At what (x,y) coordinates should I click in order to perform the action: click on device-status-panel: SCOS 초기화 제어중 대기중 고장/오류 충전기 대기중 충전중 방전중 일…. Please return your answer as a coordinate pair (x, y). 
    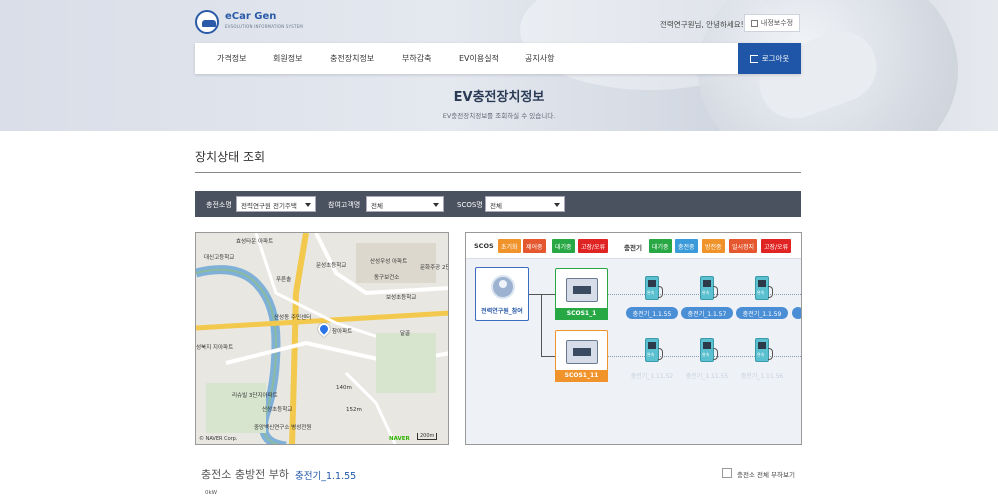
    Looking at the image, I should click on (633, 338).